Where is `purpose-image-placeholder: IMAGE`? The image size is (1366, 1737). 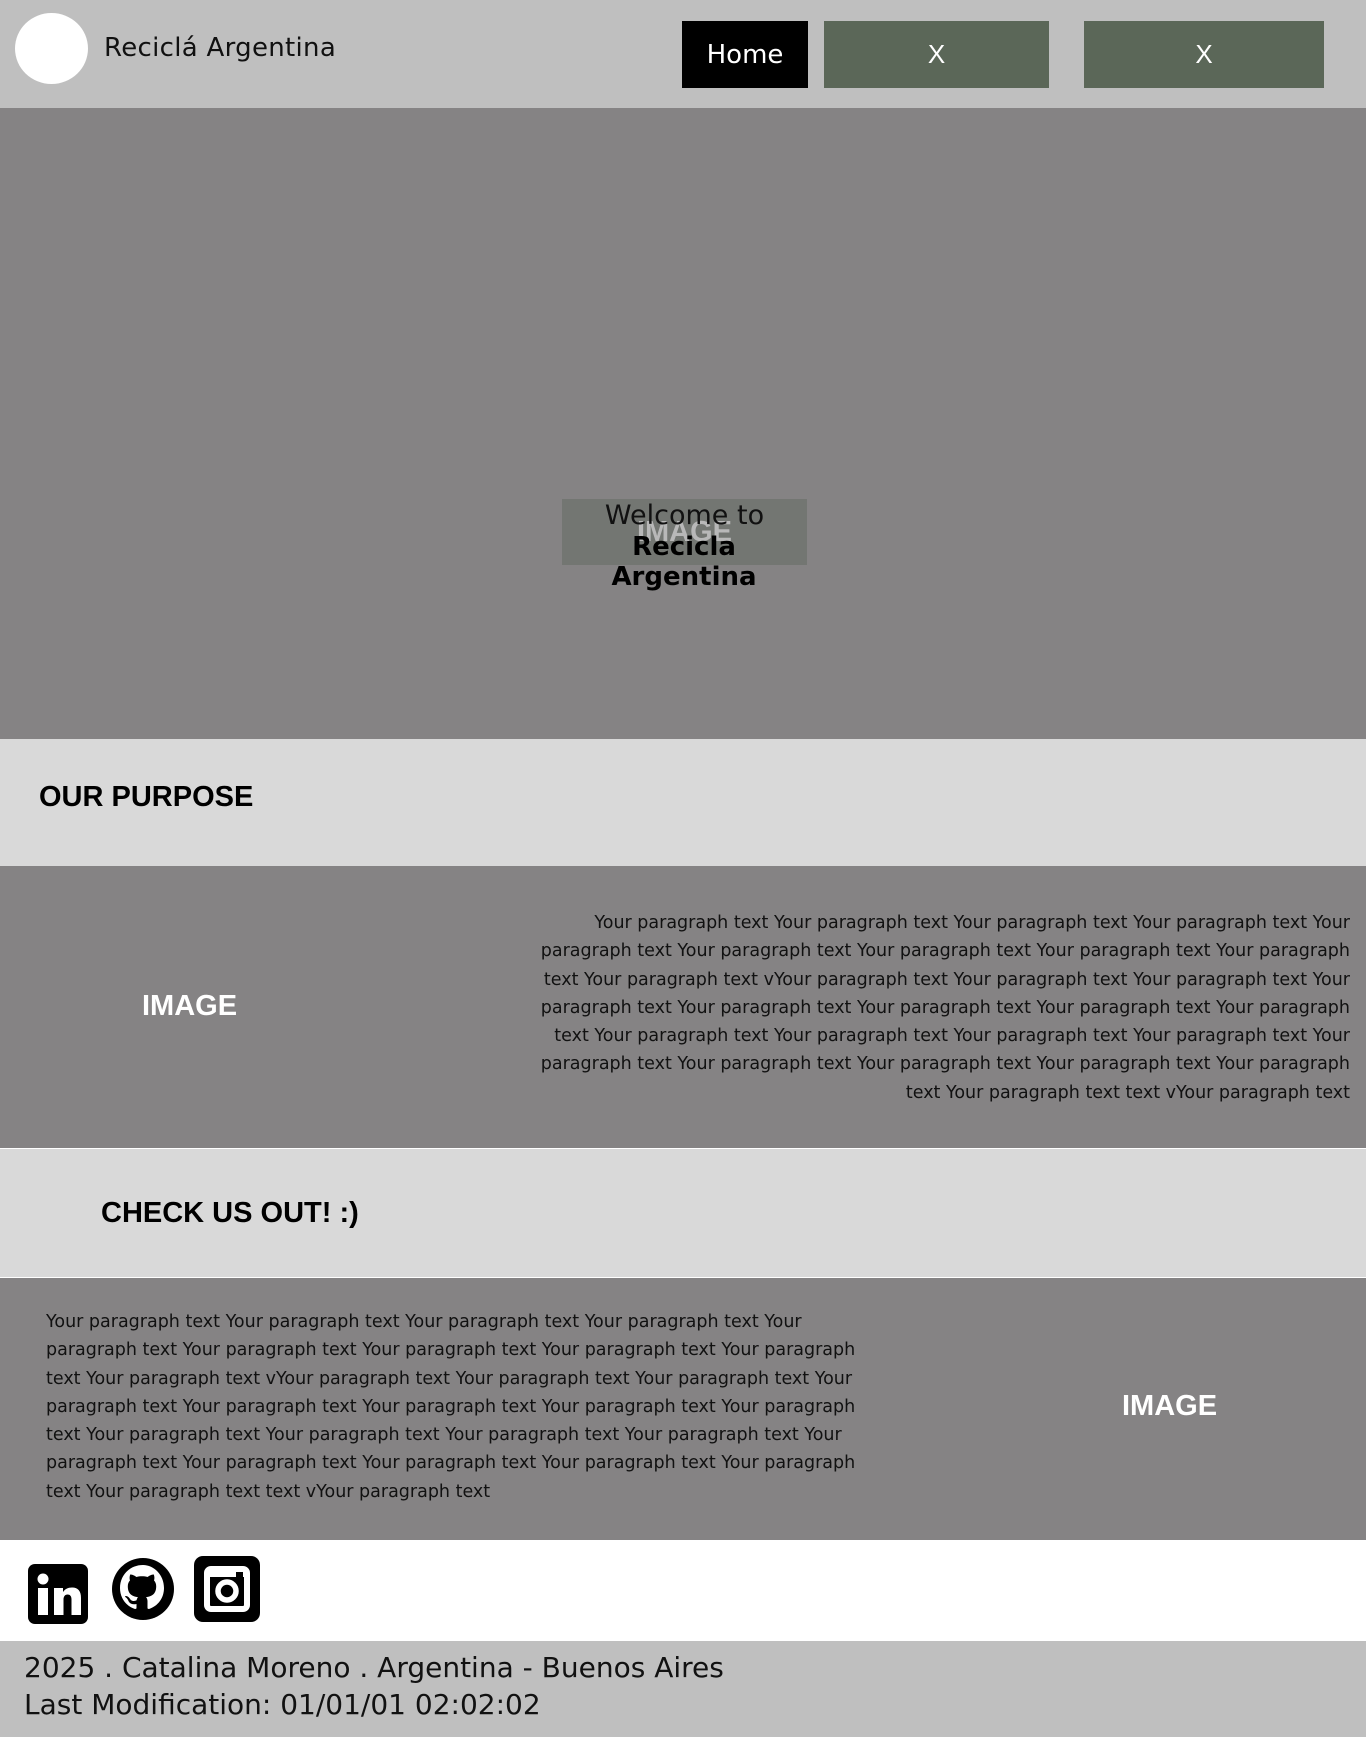
purpose-image-placeholder: IMAGE is located at coordinates (190, 1006).